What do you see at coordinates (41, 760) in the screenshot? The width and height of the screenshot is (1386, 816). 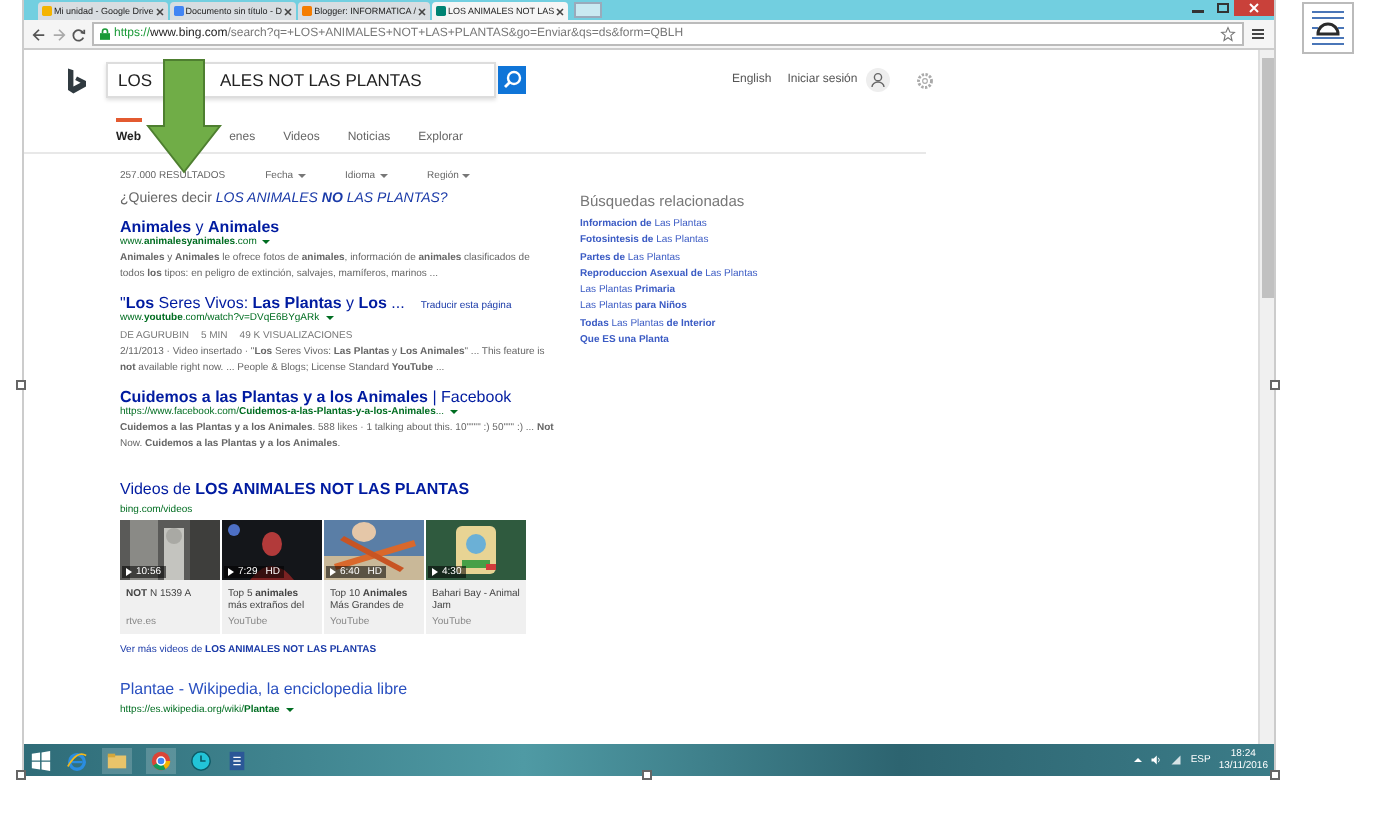 I see `windows-start-icon` at bounding box center [41, 760].